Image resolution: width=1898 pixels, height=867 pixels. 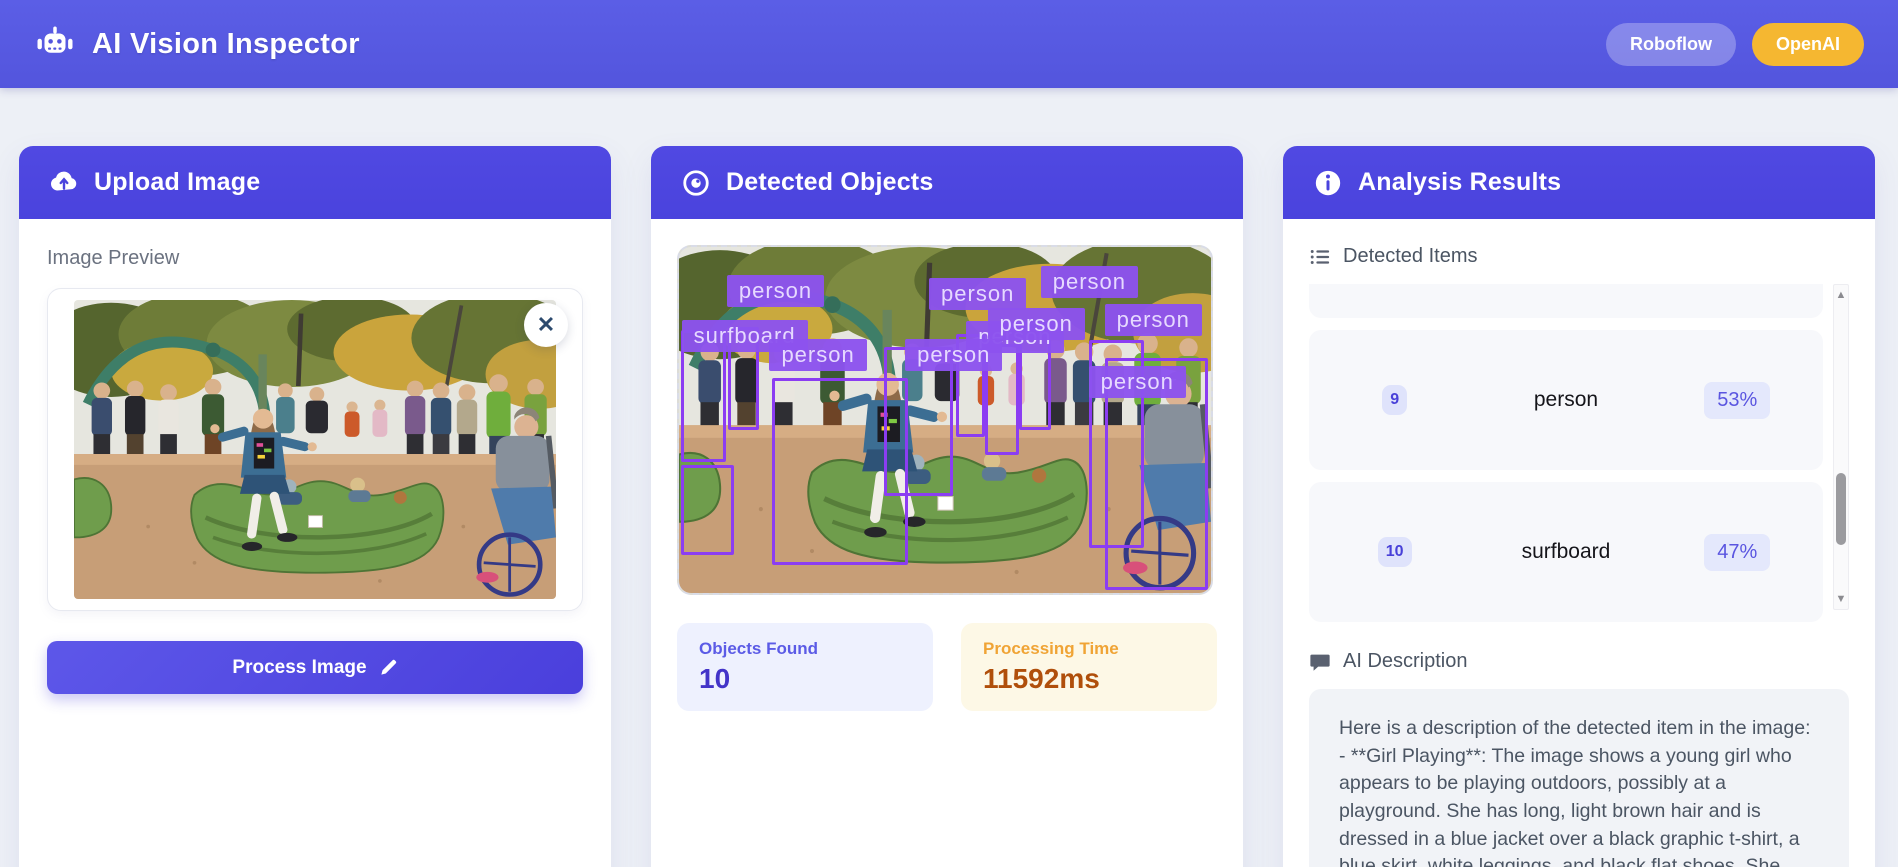 What do you see at coordinates (947, 182) in the screenshot?
I see `detected-card-header: Detected Objects` at bounding box center [947, 182].